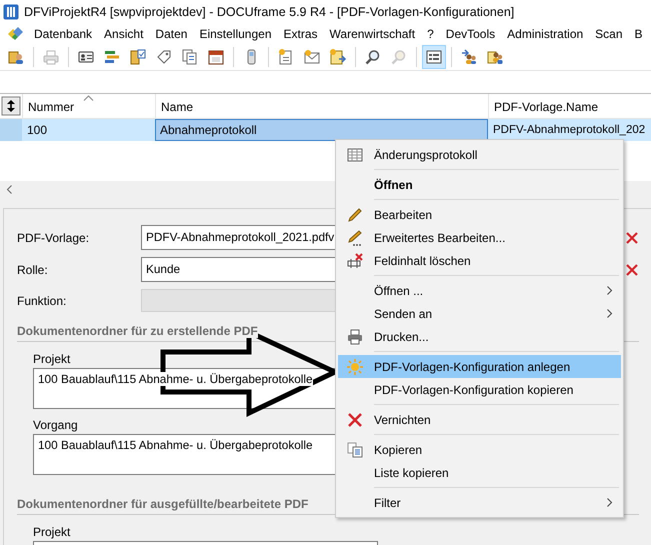  Describe the element at coordinates (430, 34) in the screenshot. I see `menu-item: ?` at that location.